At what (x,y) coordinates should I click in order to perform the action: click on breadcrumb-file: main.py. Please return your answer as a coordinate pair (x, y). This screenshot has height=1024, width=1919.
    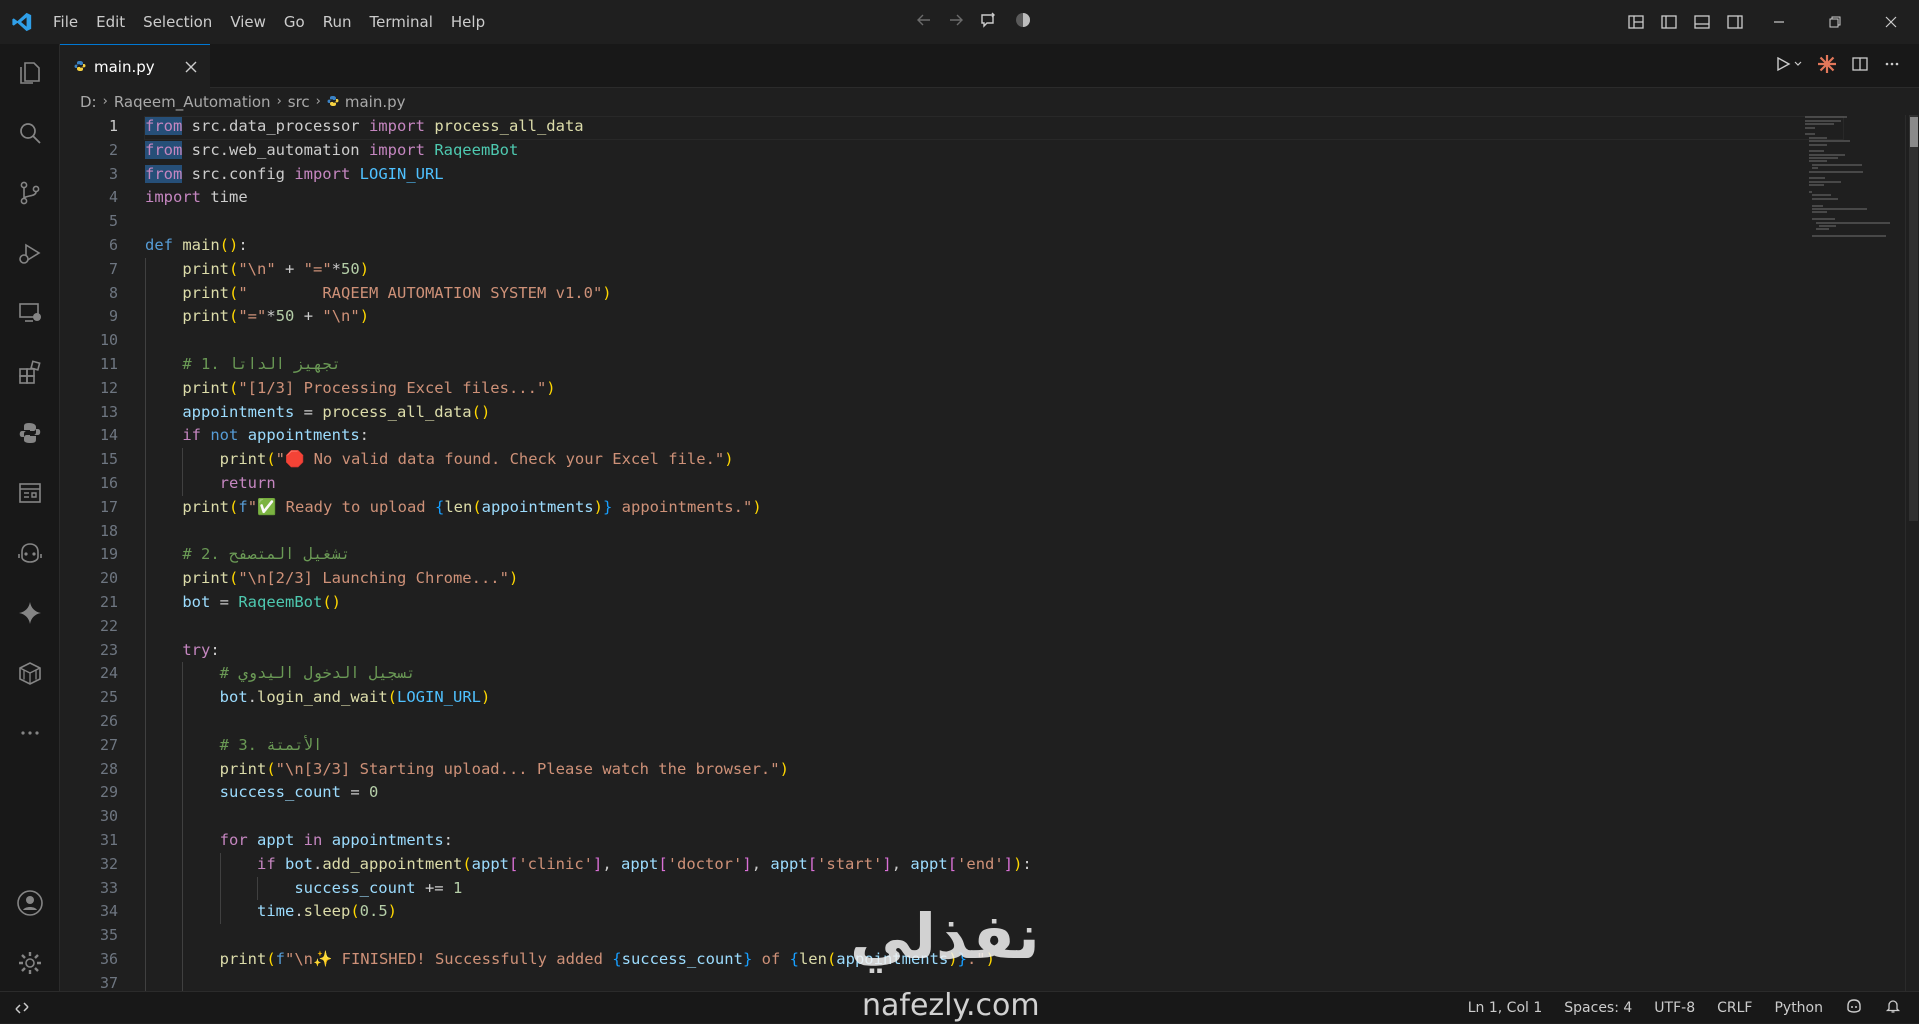
    Looking at the image, I should click on (375, 102).